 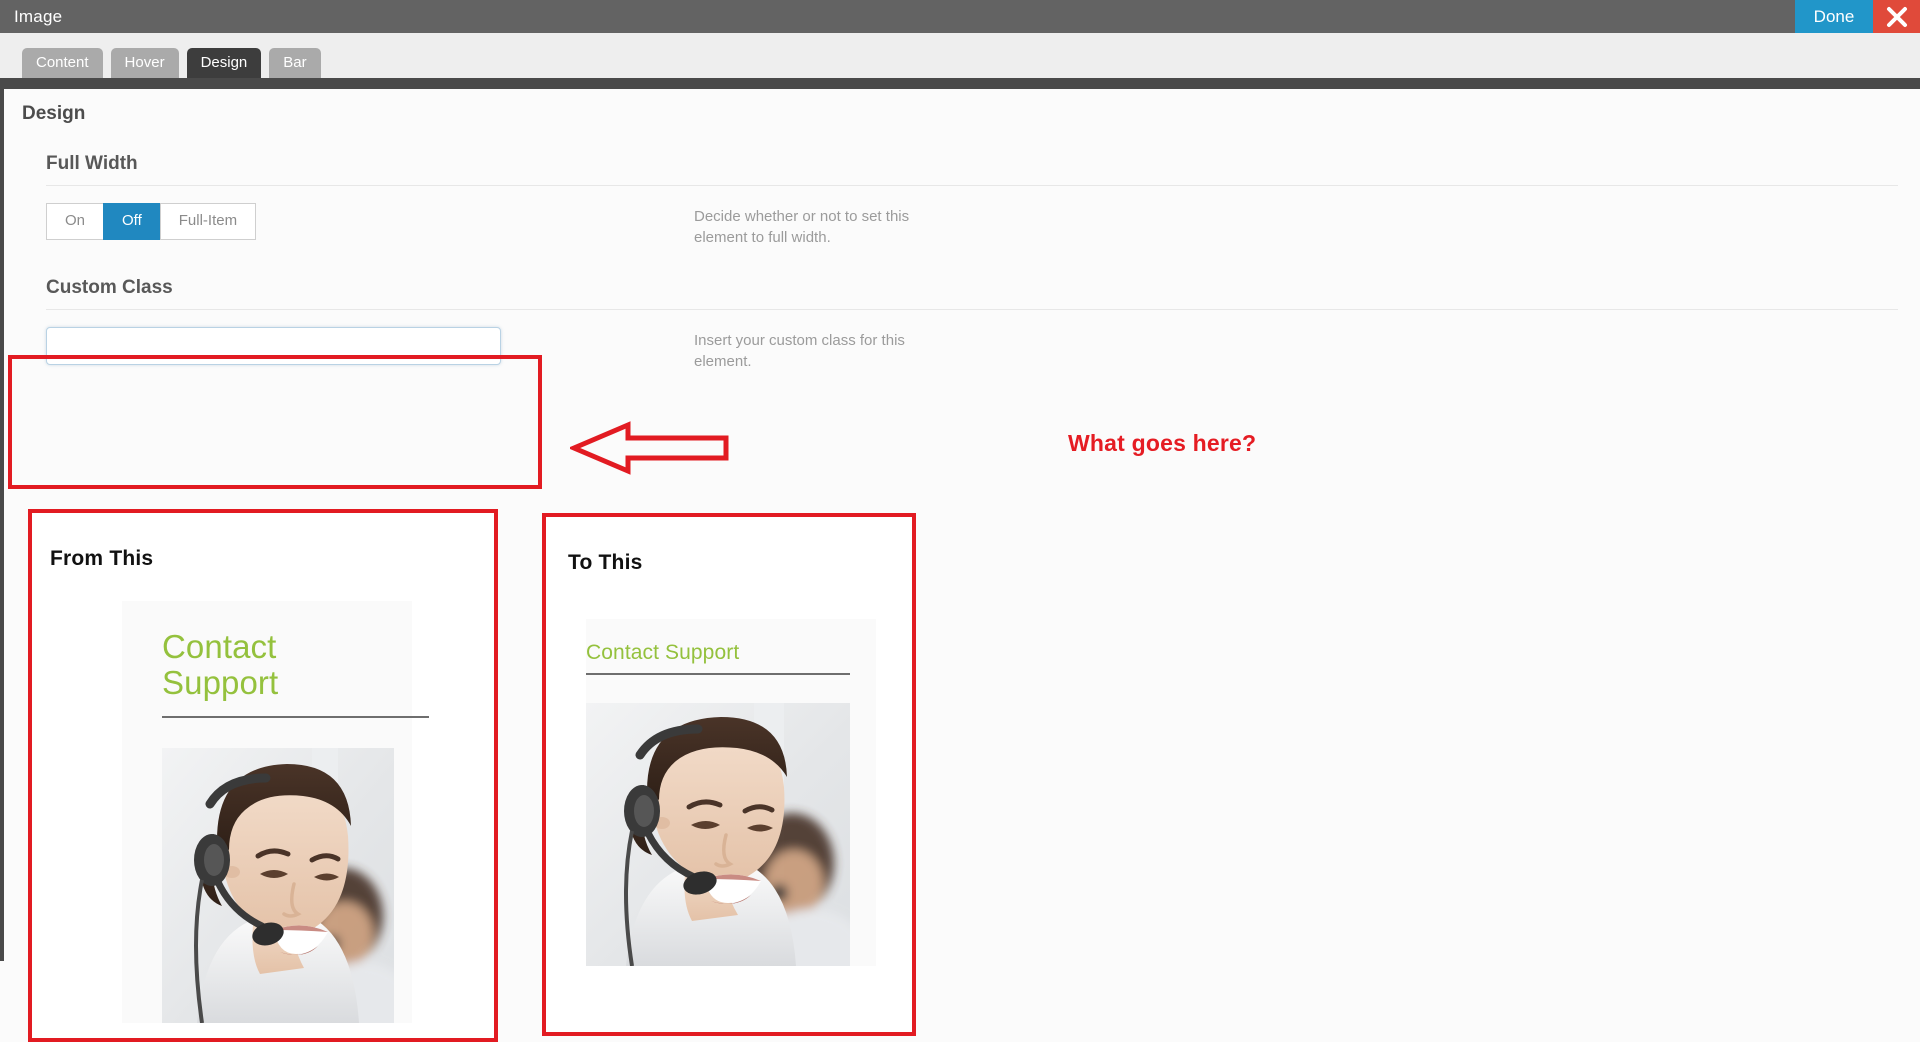 I want to click on custom-class-input, so click(x=273, y=345).